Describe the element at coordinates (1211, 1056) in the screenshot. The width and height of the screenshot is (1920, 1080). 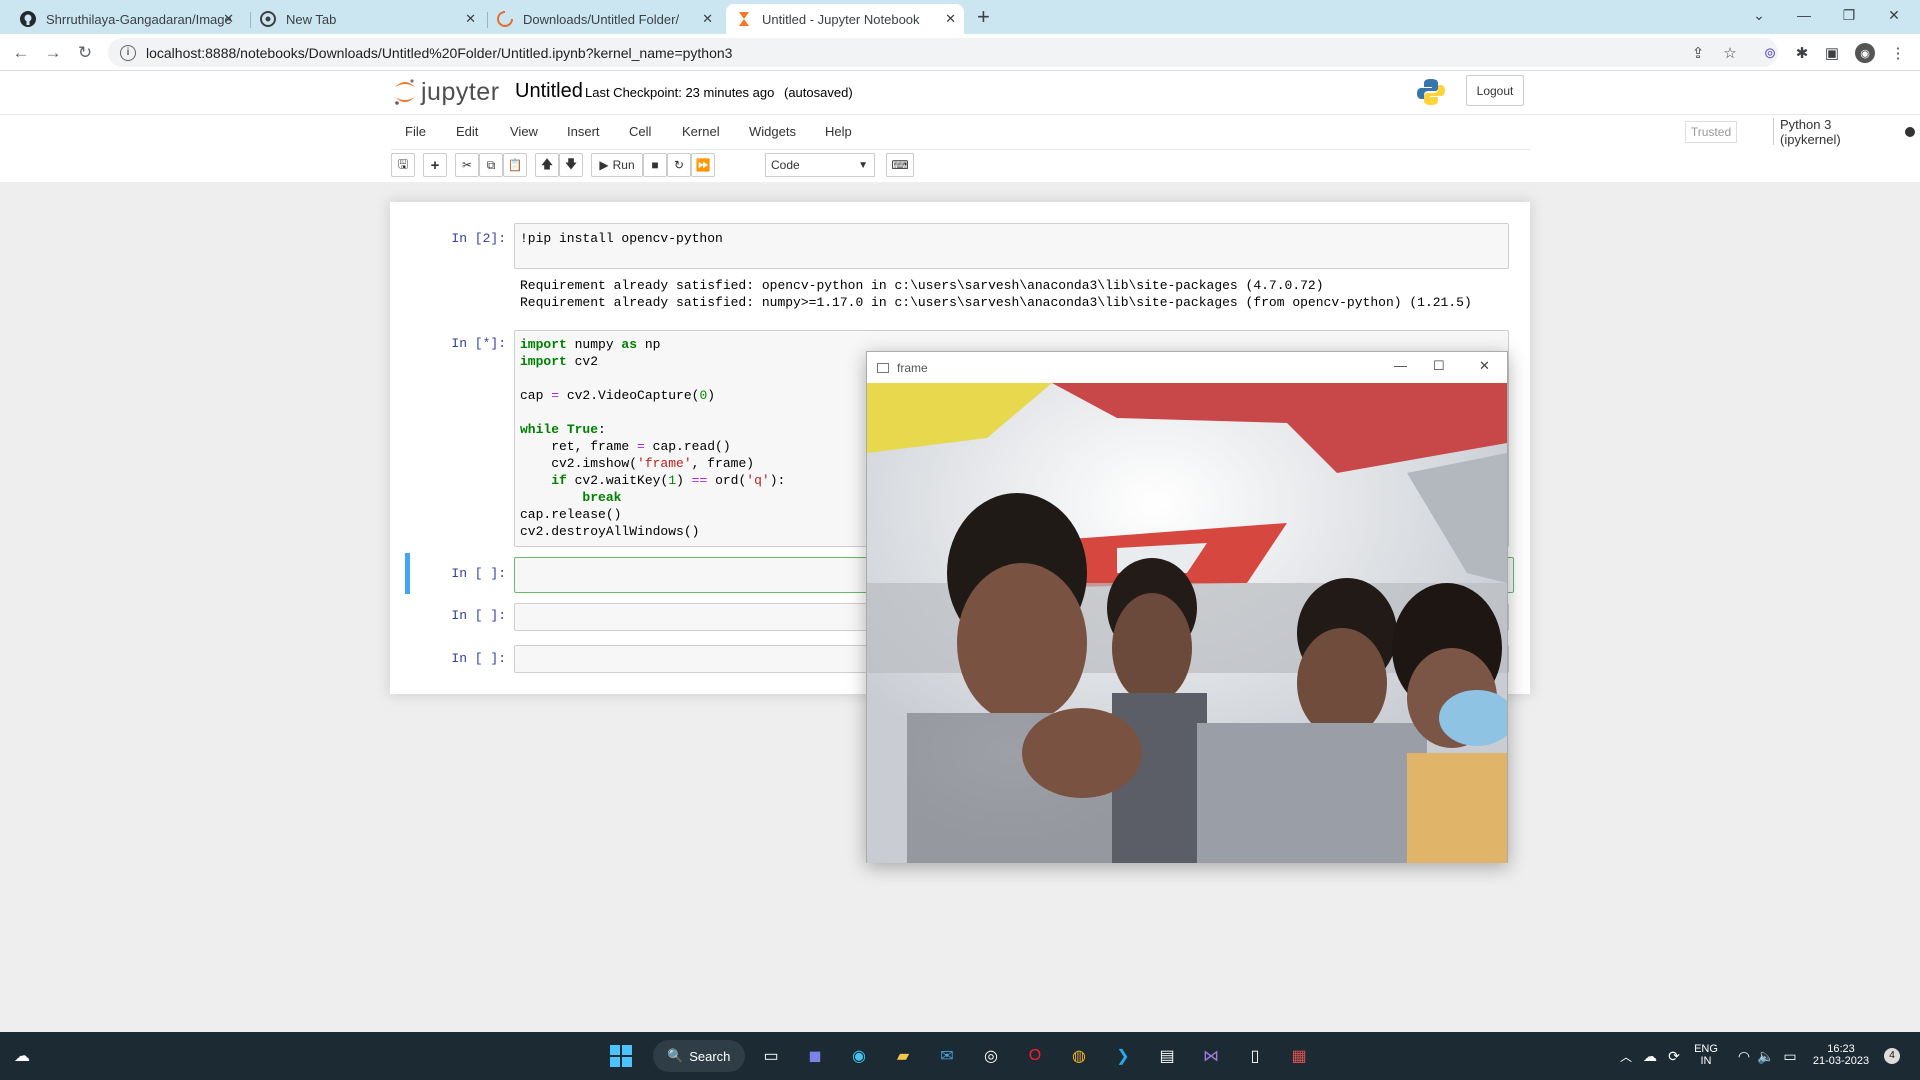
I see `visual-studio-icon: ⋈` at that location.